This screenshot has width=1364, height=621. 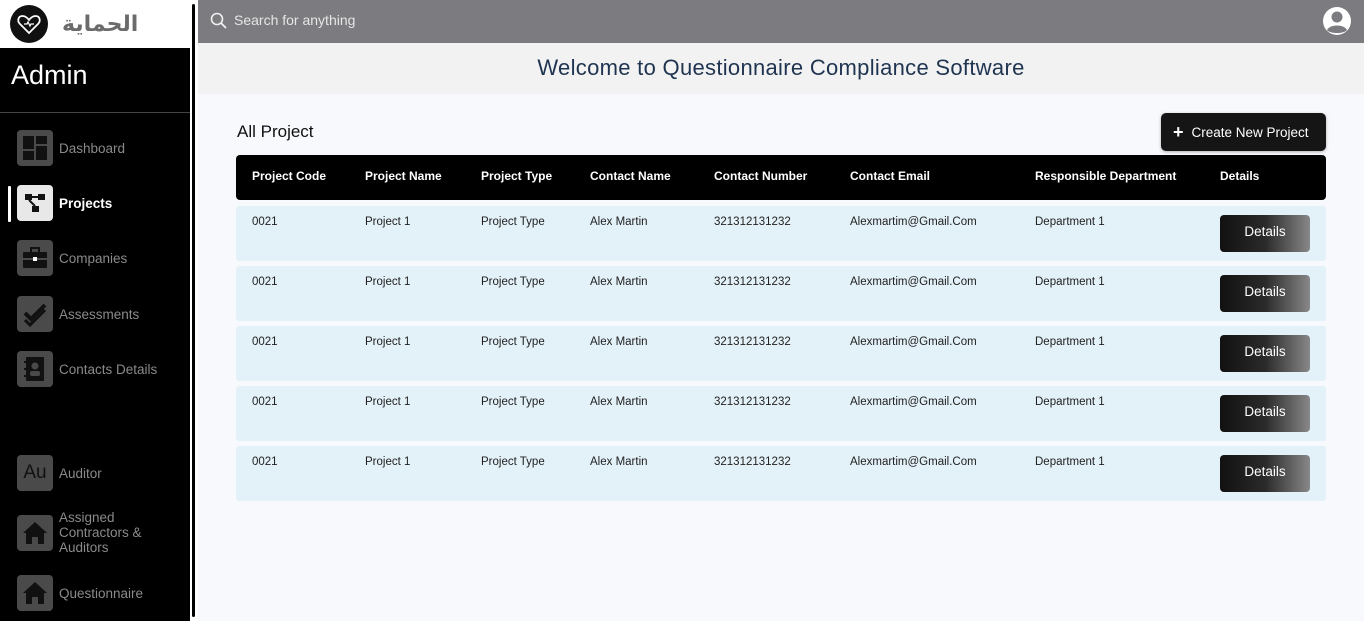 I want to click on sidebar-item-label: Projects, so click(x=86, y=203).